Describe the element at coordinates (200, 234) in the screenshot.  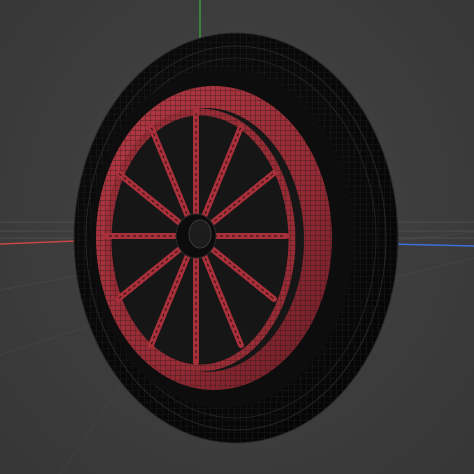
I see `hub-cap` at that location.